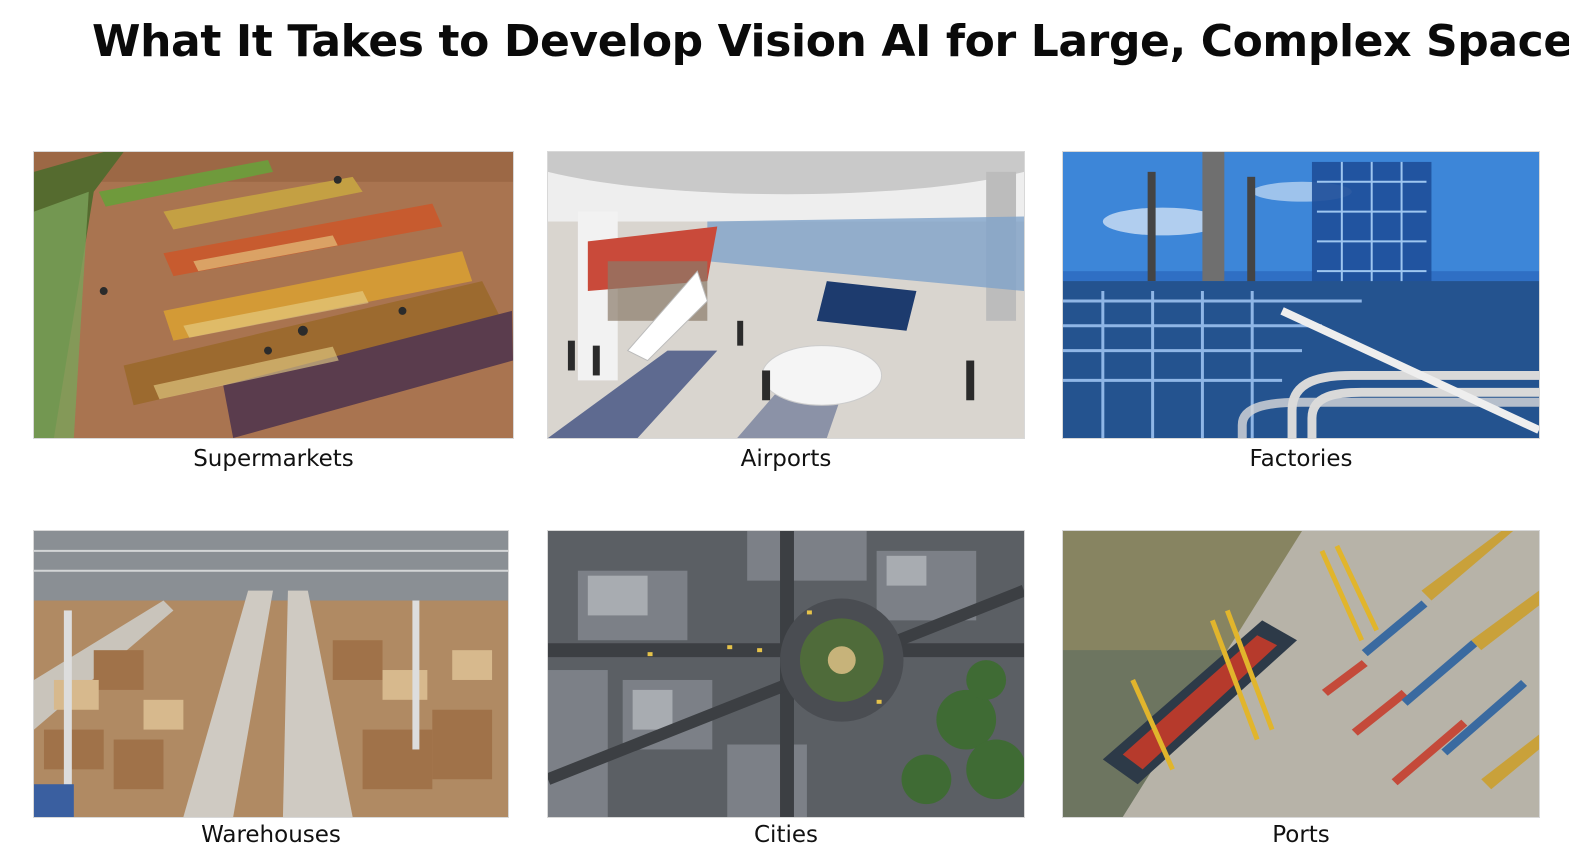 Image resolution: width=1569 pixels, height=861 pixels. I want to click on factory-photo, so click(1301, 295).